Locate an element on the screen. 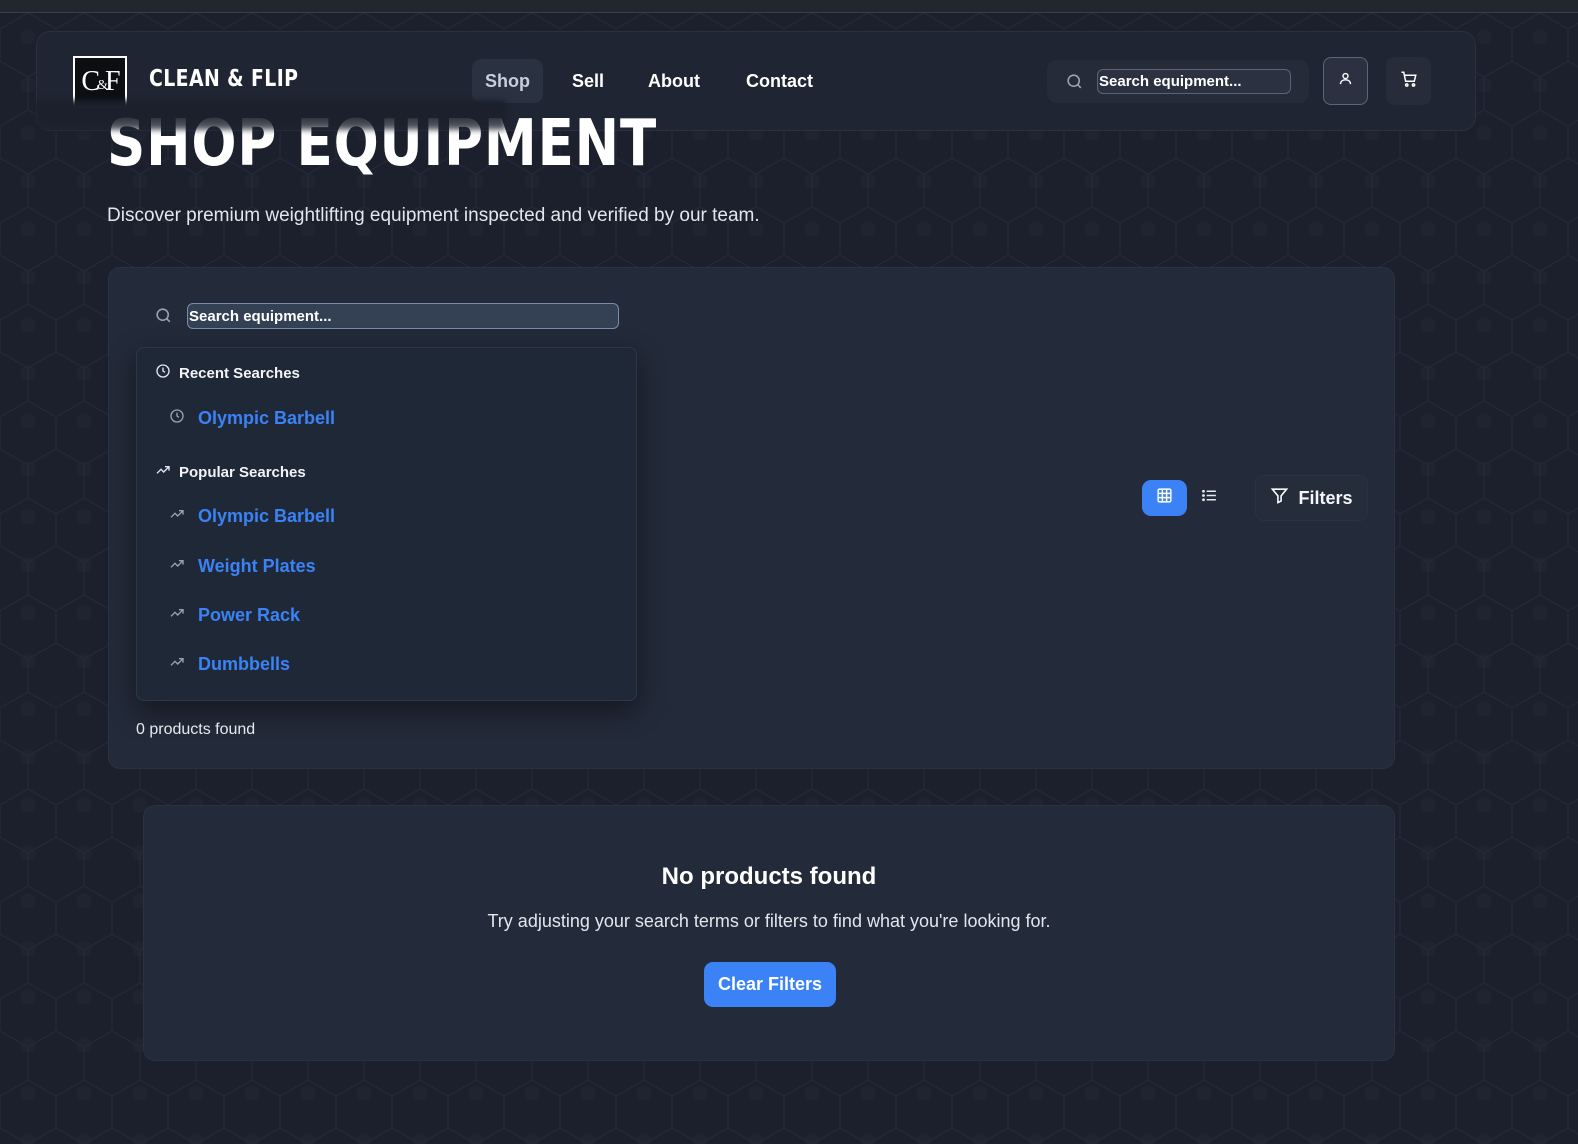  nav-contact: Contact is located at coordinates (779, 81).